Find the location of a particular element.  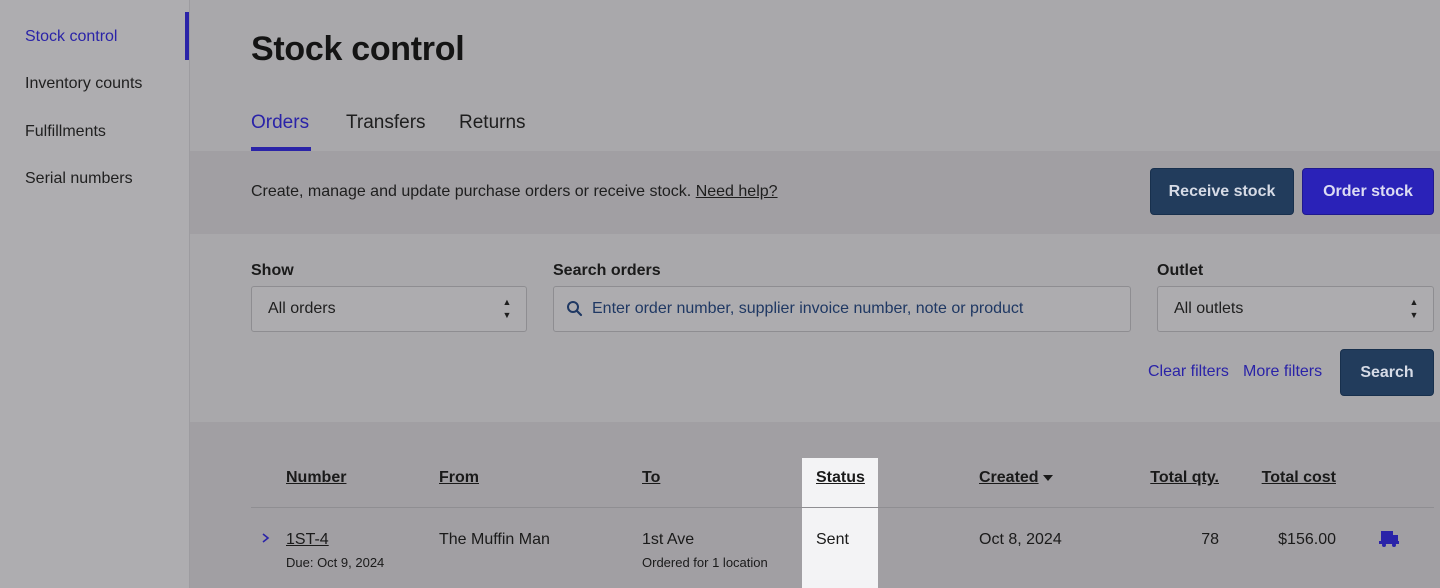

order-supplier: The Muffin Man is located at coordinates (494, 539).